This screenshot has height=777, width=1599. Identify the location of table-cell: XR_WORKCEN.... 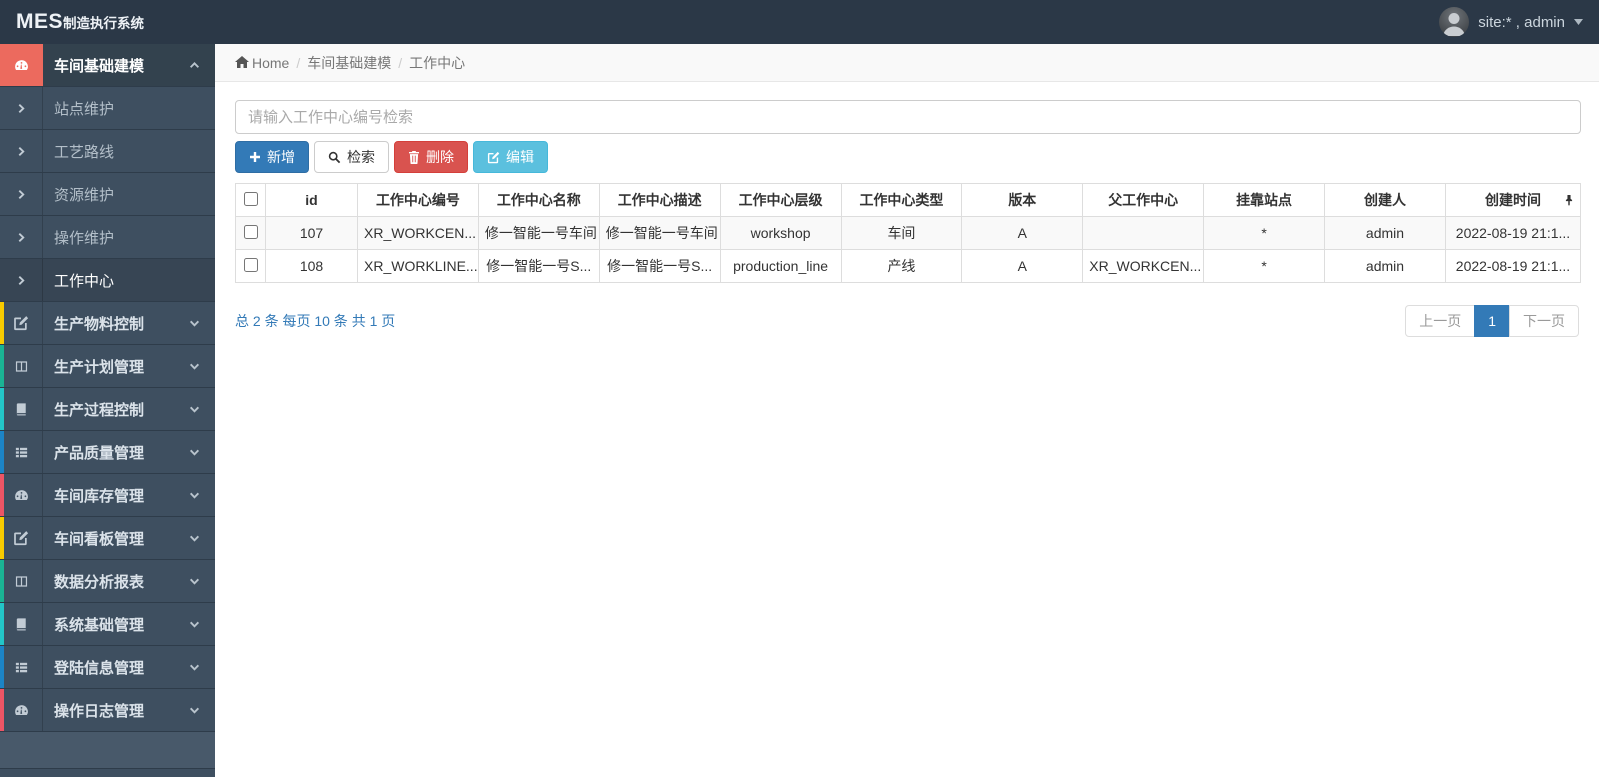
(1143, 266).